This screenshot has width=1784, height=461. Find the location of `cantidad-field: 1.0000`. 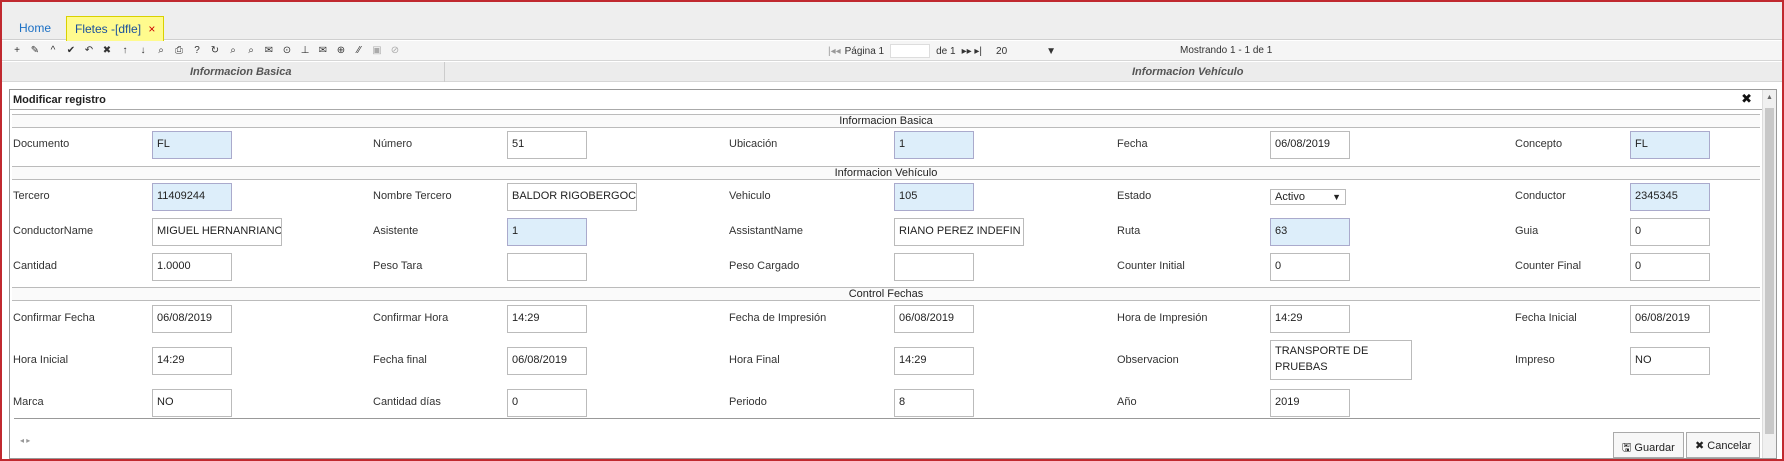

cantidad-field: 1.0000 is located at coordinates (192, 267).